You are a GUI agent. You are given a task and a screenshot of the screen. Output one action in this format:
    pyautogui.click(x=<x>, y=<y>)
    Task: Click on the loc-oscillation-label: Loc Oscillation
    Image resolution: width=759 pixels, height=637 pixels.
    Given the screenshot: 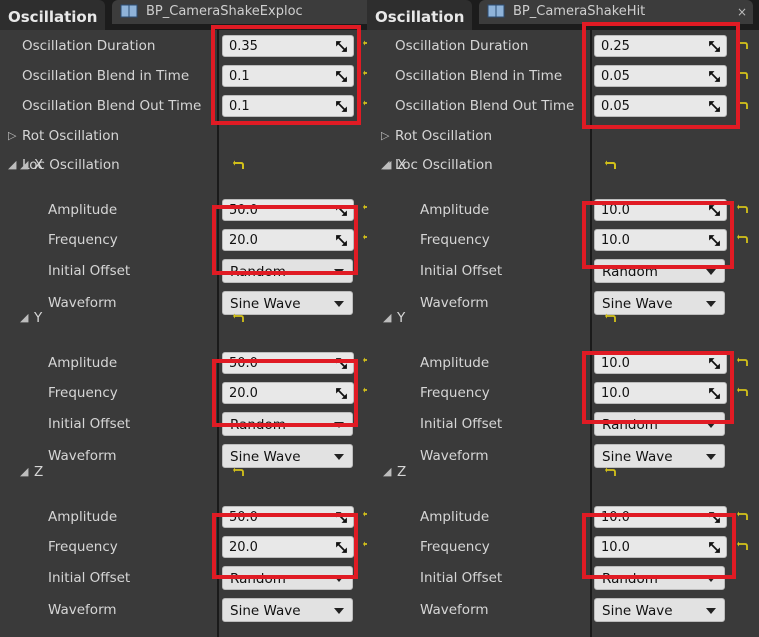 What is the action you would take?
    pyautogui.click(x=444, y=165)
    